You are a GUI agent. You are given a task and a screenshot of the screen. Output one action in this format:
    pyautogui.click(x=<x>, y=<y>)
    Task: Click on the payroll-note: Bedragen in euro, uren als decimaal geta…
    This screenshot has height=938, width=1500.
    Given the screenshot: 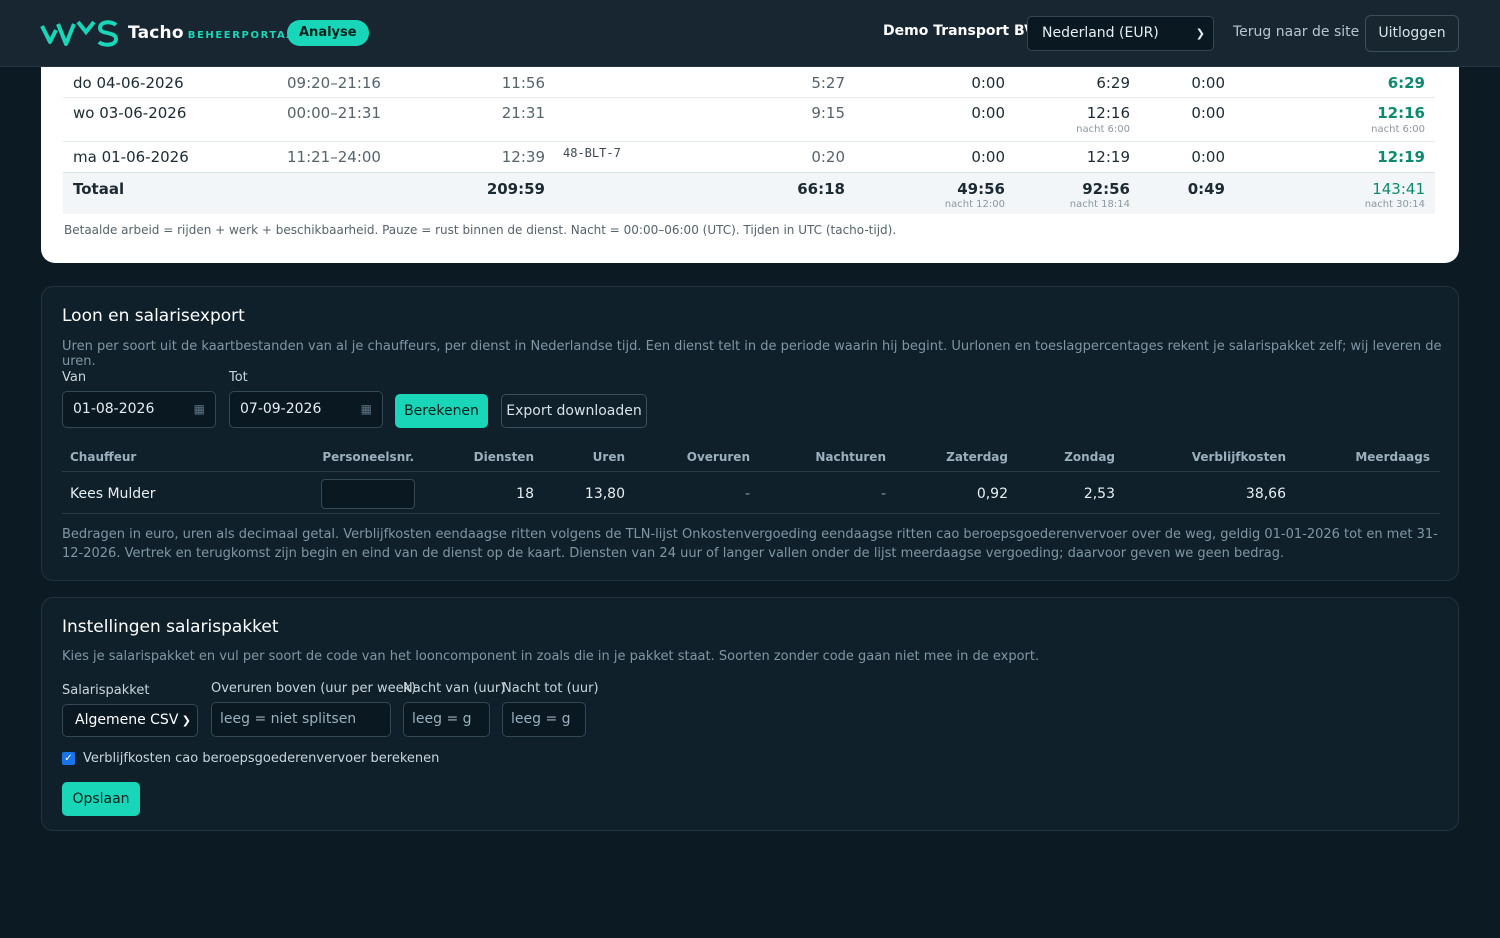 What is the action you would take?
    pyautogui.click(x=750, y=544)
    